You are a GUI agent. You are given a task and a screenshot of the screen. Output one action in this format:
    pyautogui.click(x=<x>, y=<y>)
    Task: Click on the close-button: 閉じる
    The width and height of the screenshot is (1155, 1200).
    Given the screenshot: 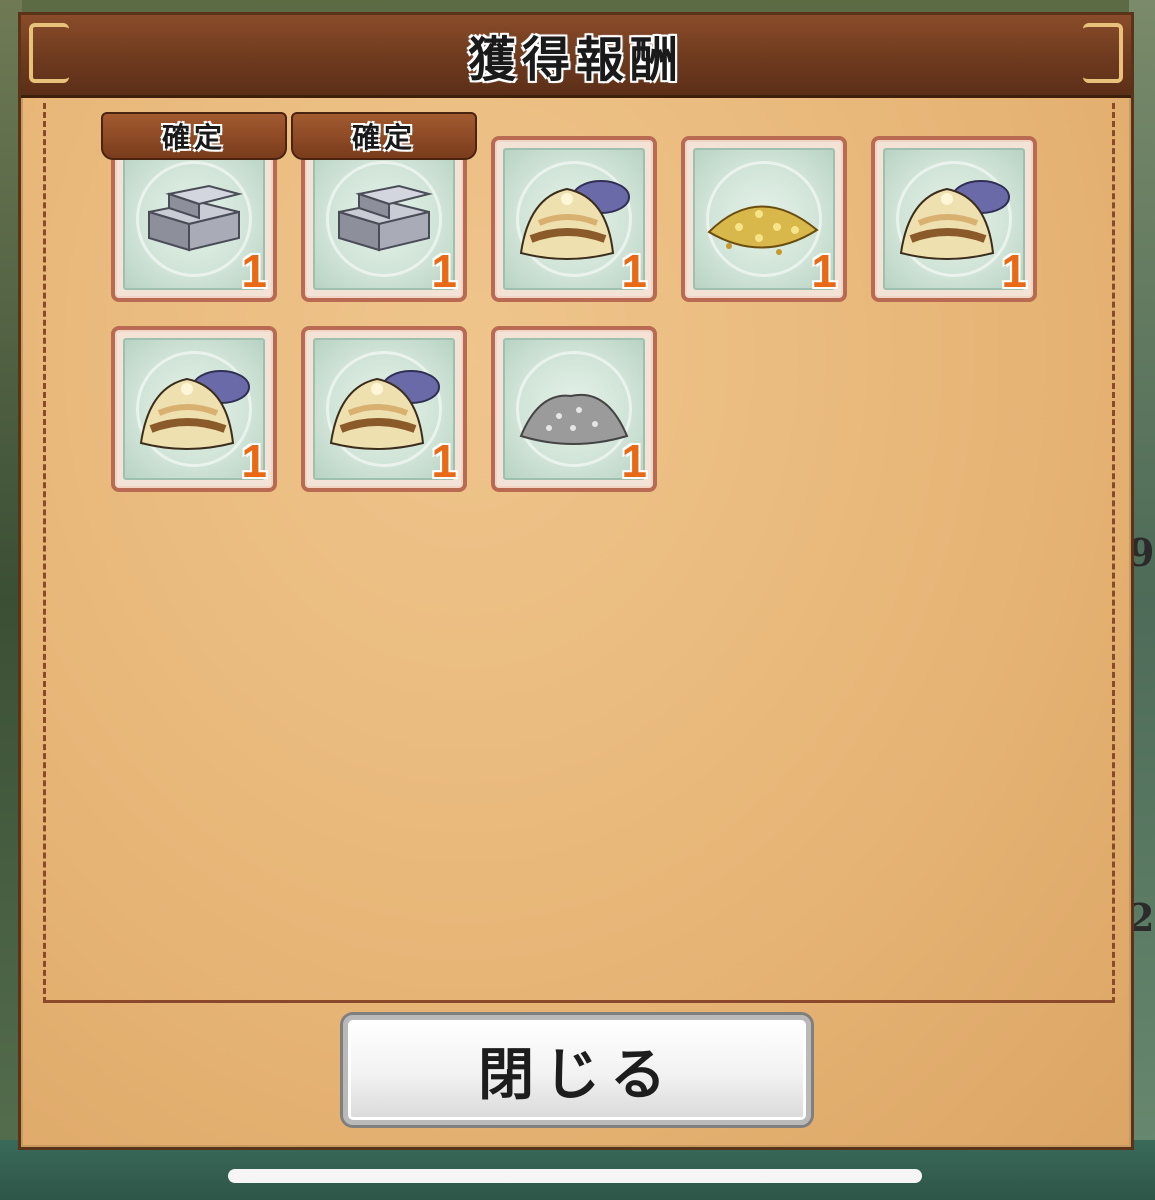 What is the action you would take?
    pyautogui.click(x=577, y=1070)
    